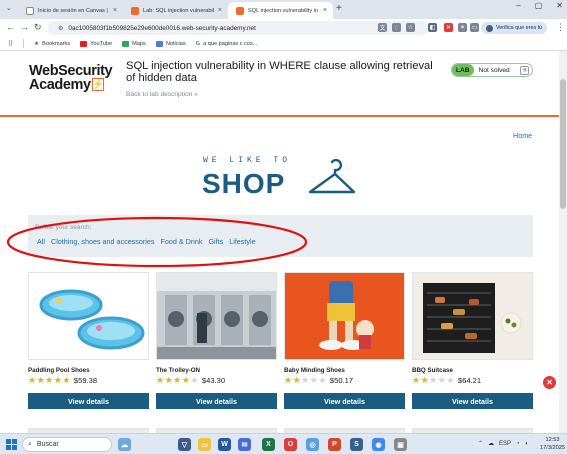  I want to click on back-link-label: Back to lab description, so click(159, 94).